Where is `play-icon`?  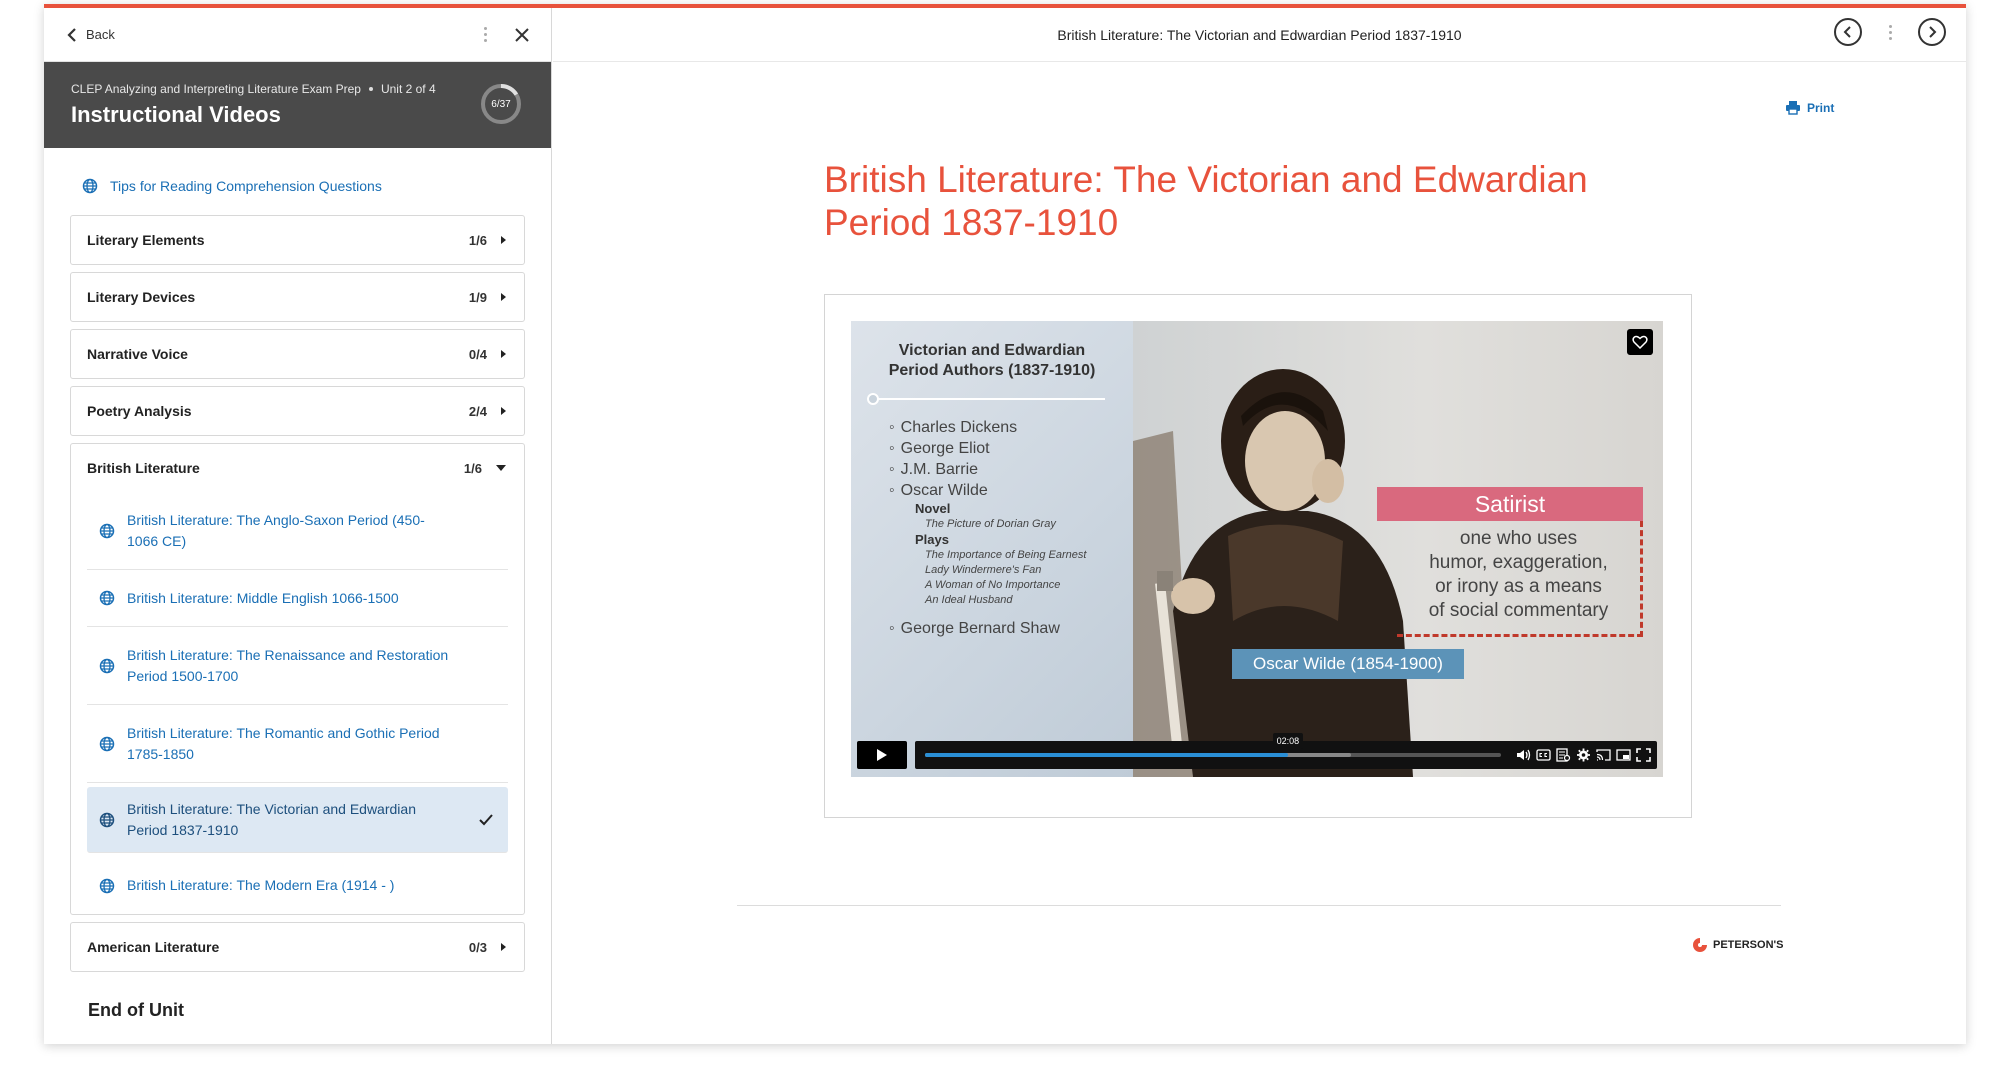 play-icon is located at coordinates (882, 755).